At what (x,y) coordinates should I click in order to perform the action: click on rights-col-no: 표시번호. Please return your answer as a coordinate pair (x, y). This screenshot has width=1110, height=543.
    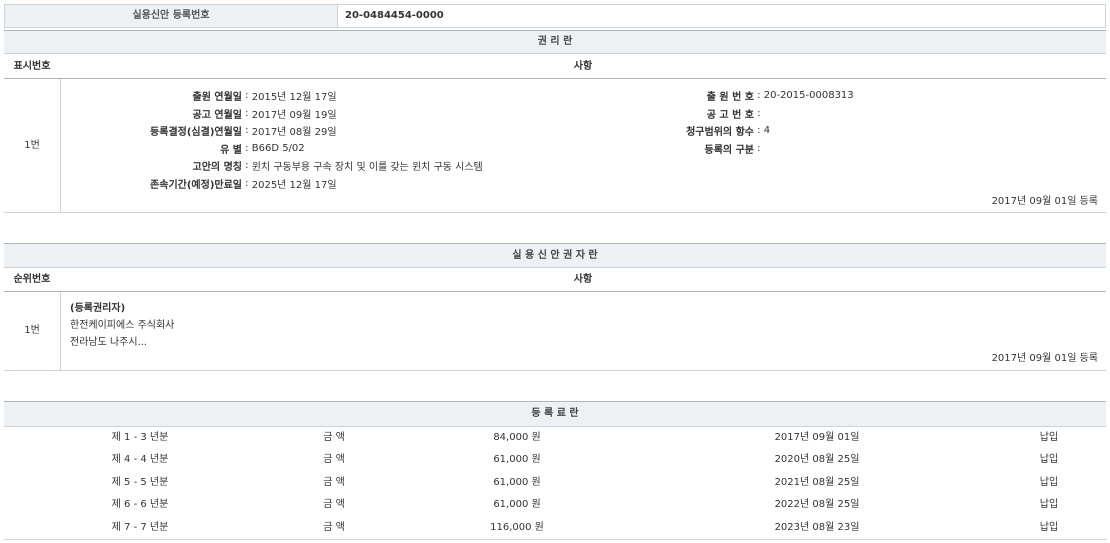
    Looking at the image, I should click on (32, 67).